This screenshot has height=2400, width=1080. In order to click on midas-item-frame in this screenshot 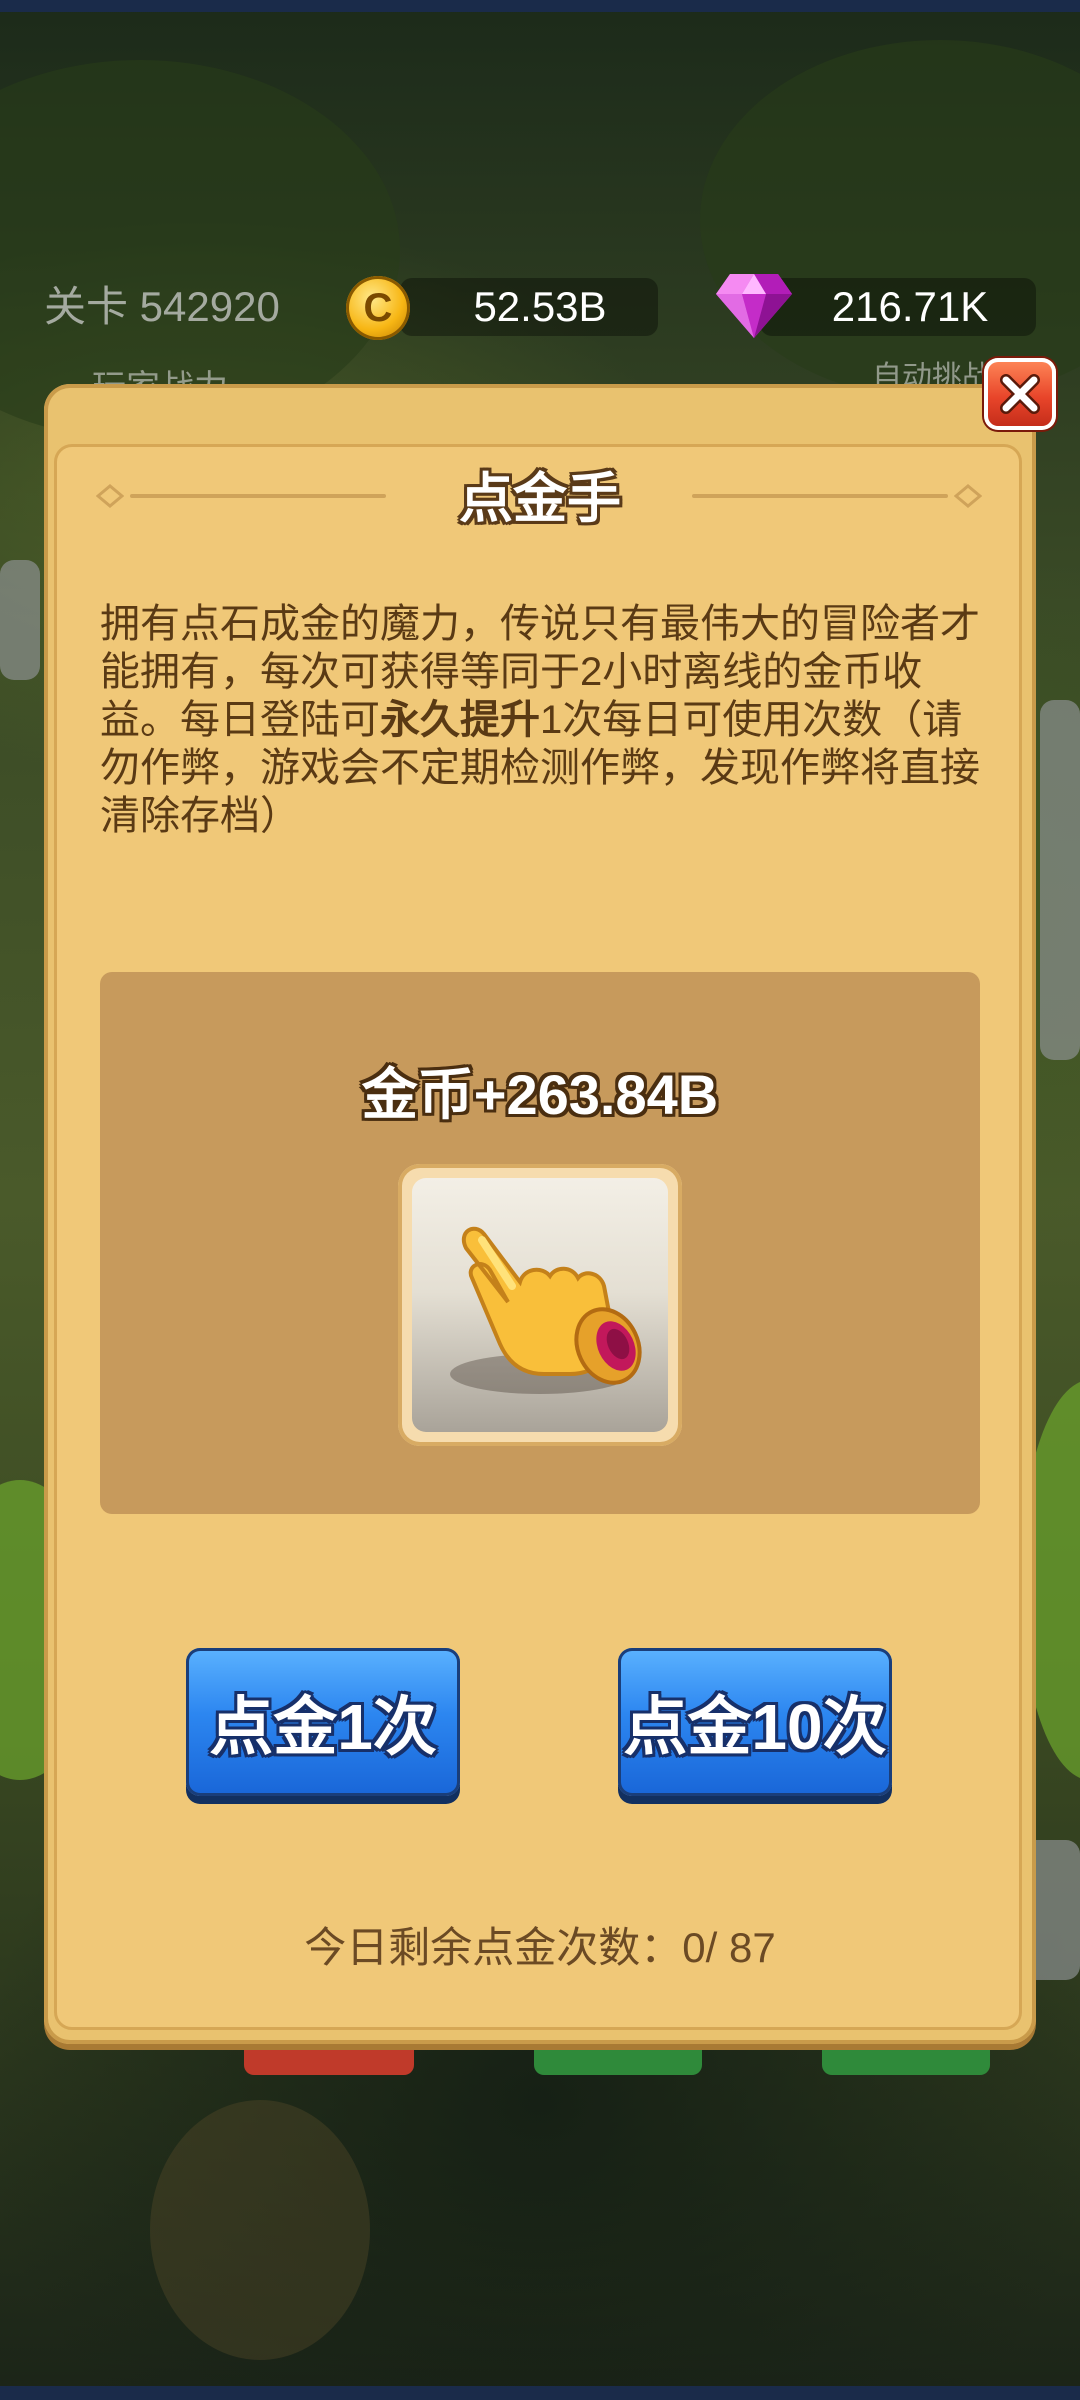, I will do `click(540, 1305)`.